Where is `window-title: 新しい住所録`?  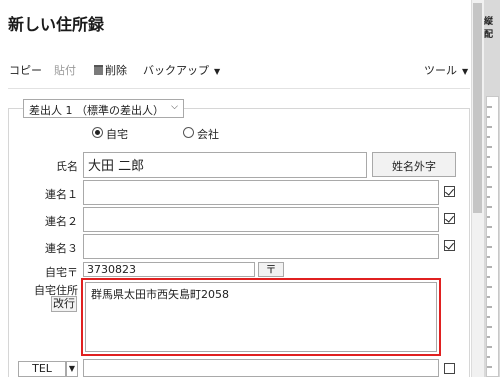
window-title: 新しい住所録 is located at coordinates (56, 24).